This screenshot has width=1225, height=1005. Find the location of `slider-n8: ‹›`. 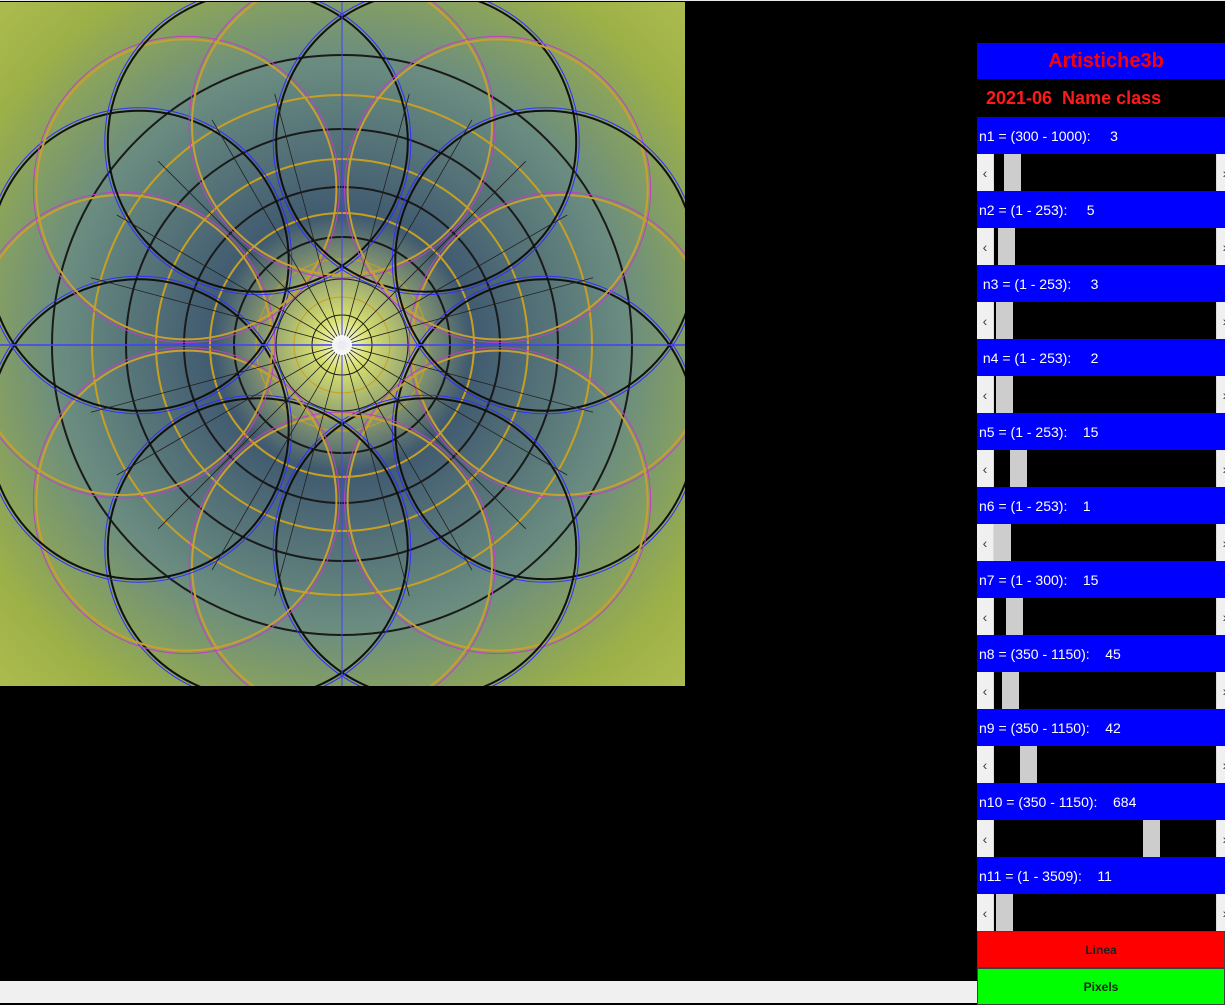

slider-n8: ‹› is located at coordinates (1101, 690).